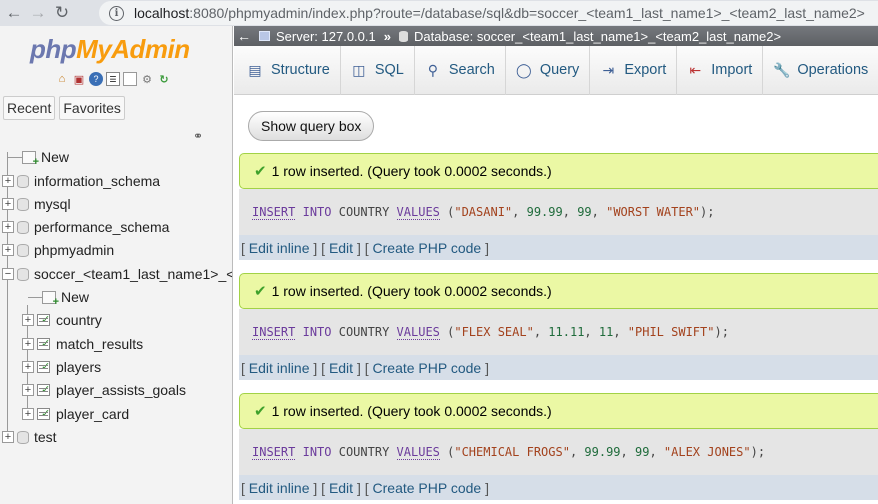  Describe the element at coordinates (110, 49) in the screenshot. I see `phpmyadmin-logo: phpMyAdmin` at that location.